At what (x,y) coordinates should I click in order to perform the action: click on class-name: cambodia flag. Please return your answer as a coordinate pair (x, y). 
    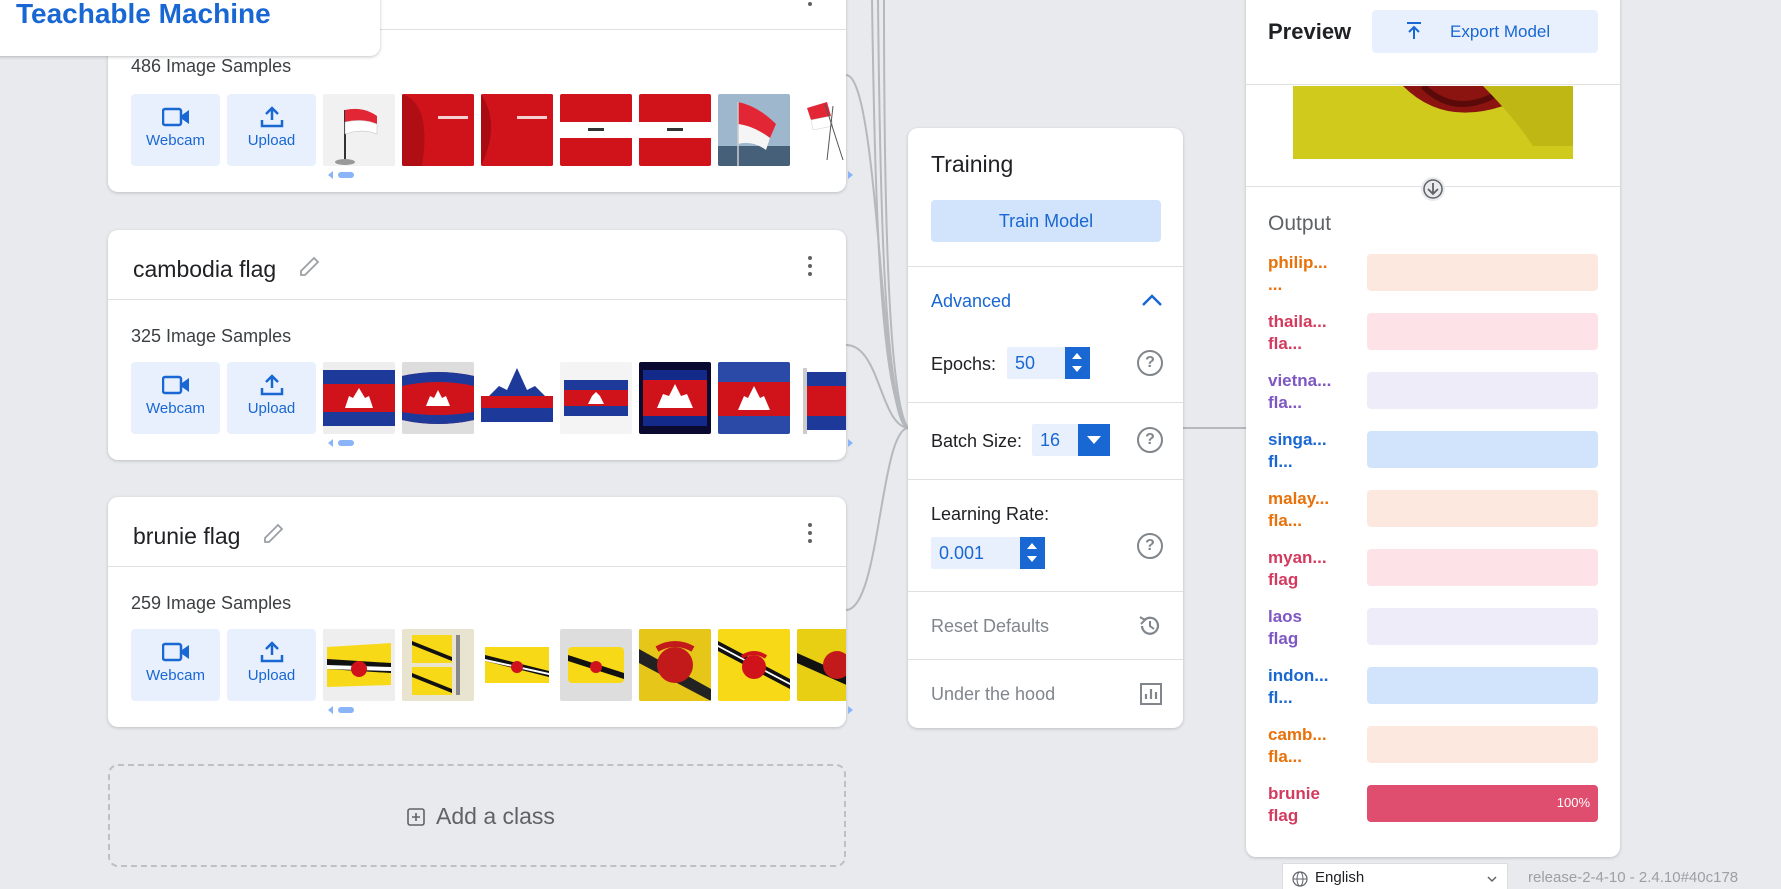
    Looking at the image, I should click on (204, 269).